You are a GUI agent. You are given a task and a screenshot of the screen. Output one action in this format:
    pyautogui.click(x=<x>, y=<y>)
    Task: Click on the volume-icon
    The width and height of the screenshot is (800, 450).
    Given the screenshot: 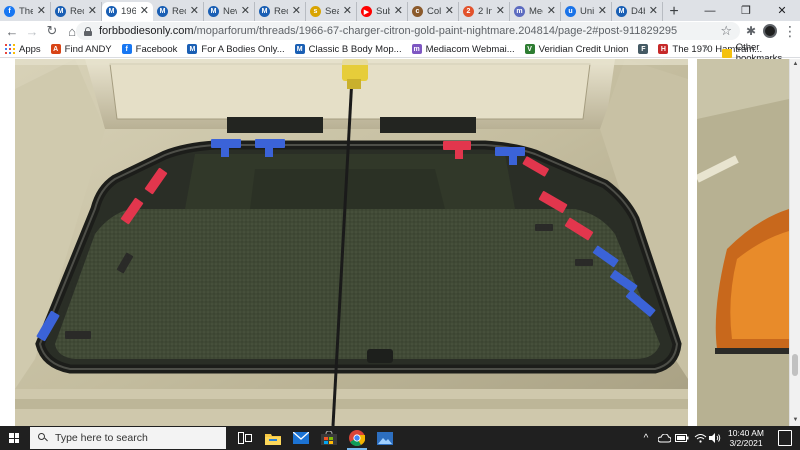 What is the action you would take?
    pyautogui.click(x=715, y=438)
    